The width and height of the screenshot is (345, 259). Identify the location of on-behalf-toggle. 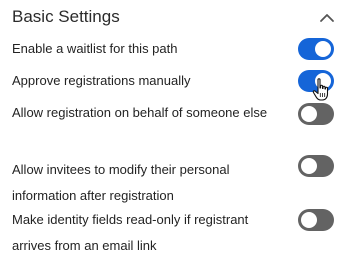
(316, 114).